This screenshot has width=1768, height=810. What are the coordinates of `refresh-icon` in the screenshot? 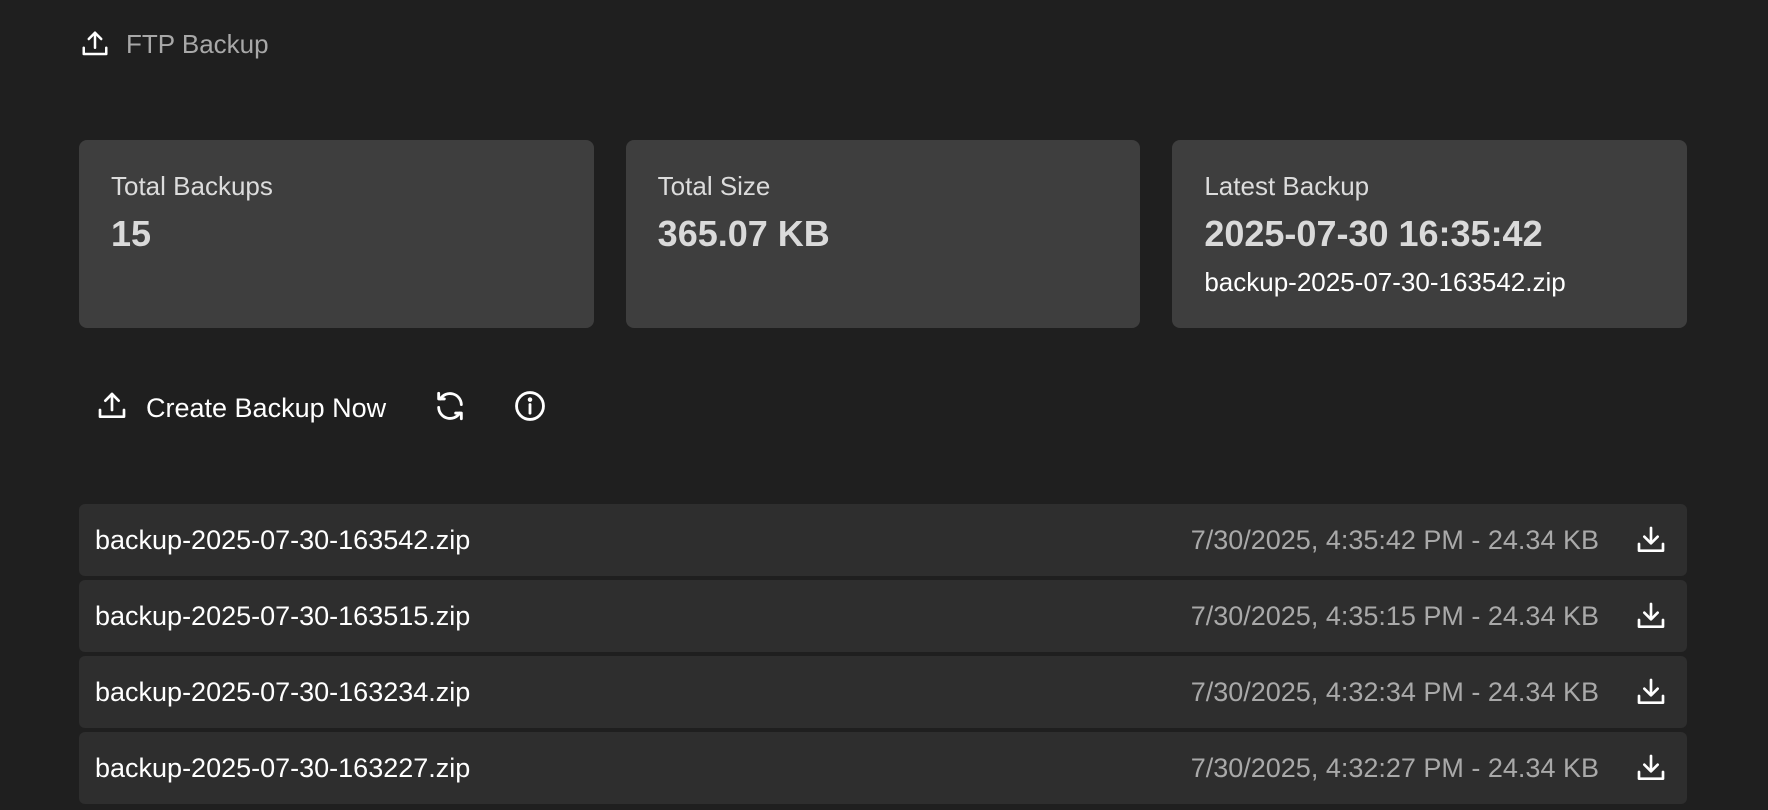 It's located at (450, 408).